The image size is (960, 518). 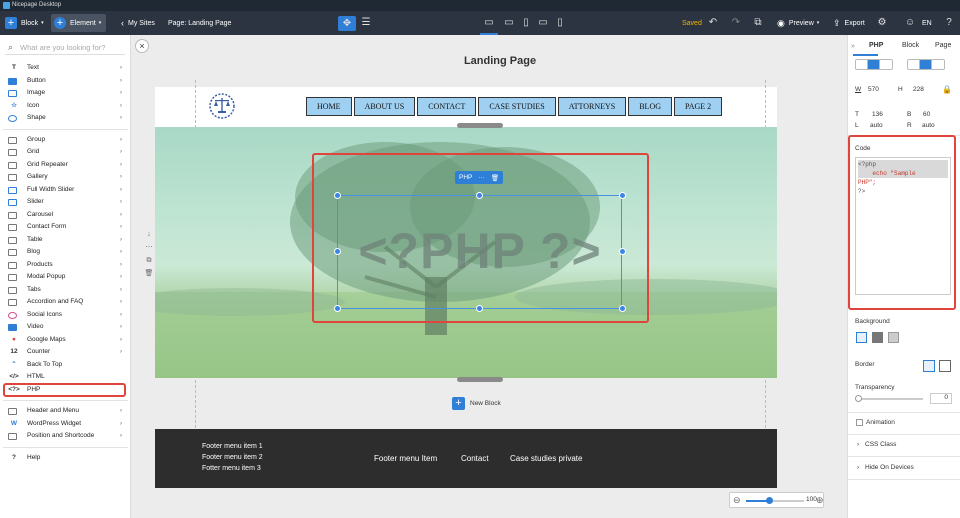 I want to click on nav-item: PAGE 2, so click(x=698, y=106).